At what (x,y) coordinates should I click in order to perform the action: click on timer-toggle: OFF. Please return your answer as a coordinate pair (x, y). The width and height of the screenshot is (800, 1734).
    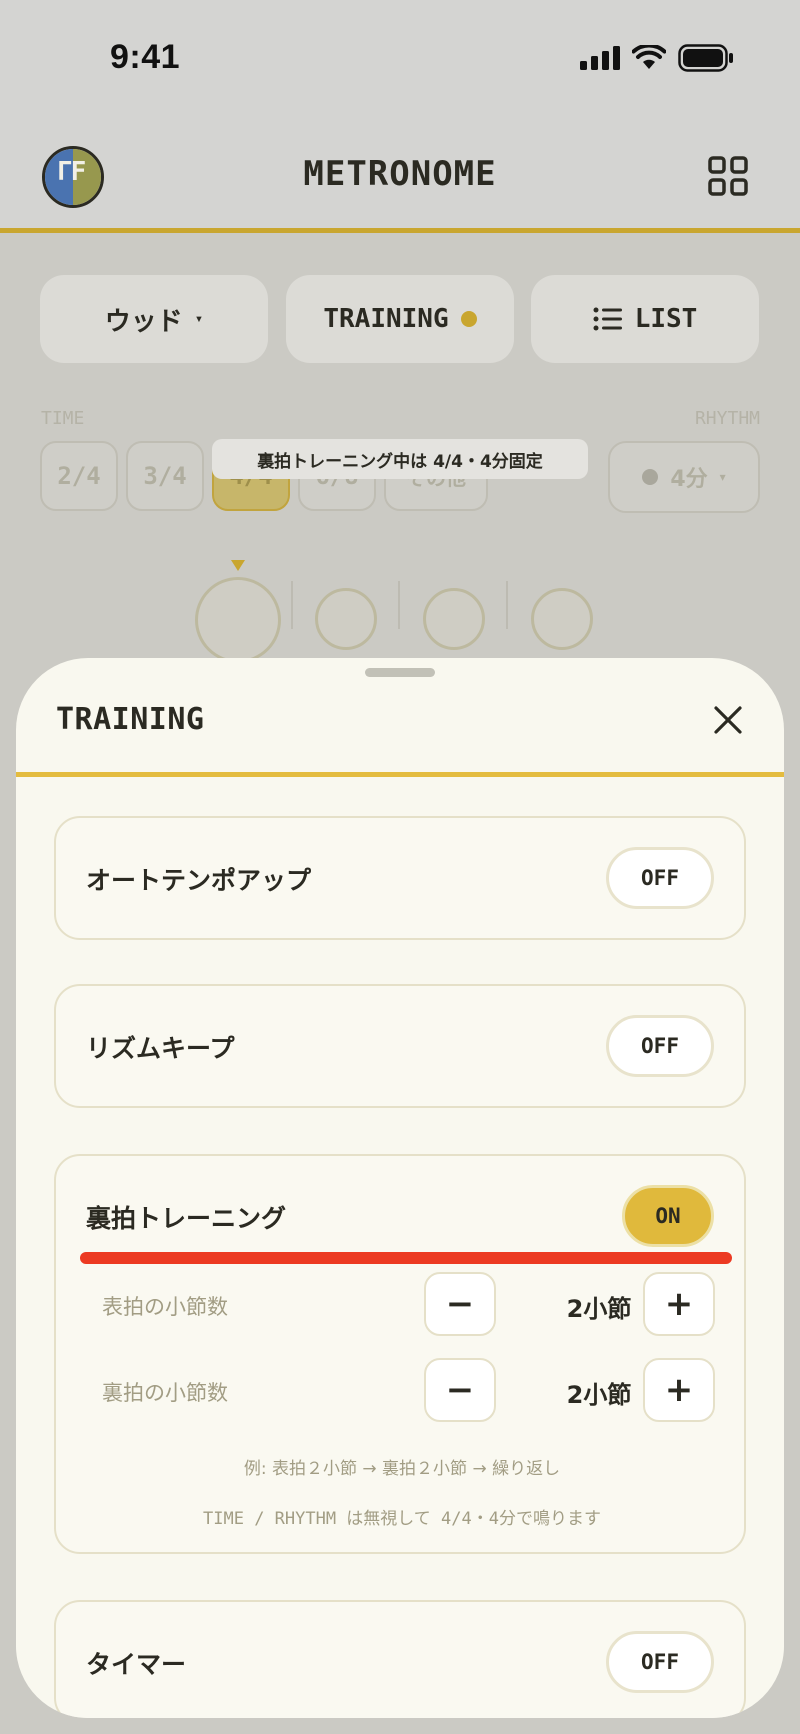
    Looking at the image, I should click on (660, 1662).